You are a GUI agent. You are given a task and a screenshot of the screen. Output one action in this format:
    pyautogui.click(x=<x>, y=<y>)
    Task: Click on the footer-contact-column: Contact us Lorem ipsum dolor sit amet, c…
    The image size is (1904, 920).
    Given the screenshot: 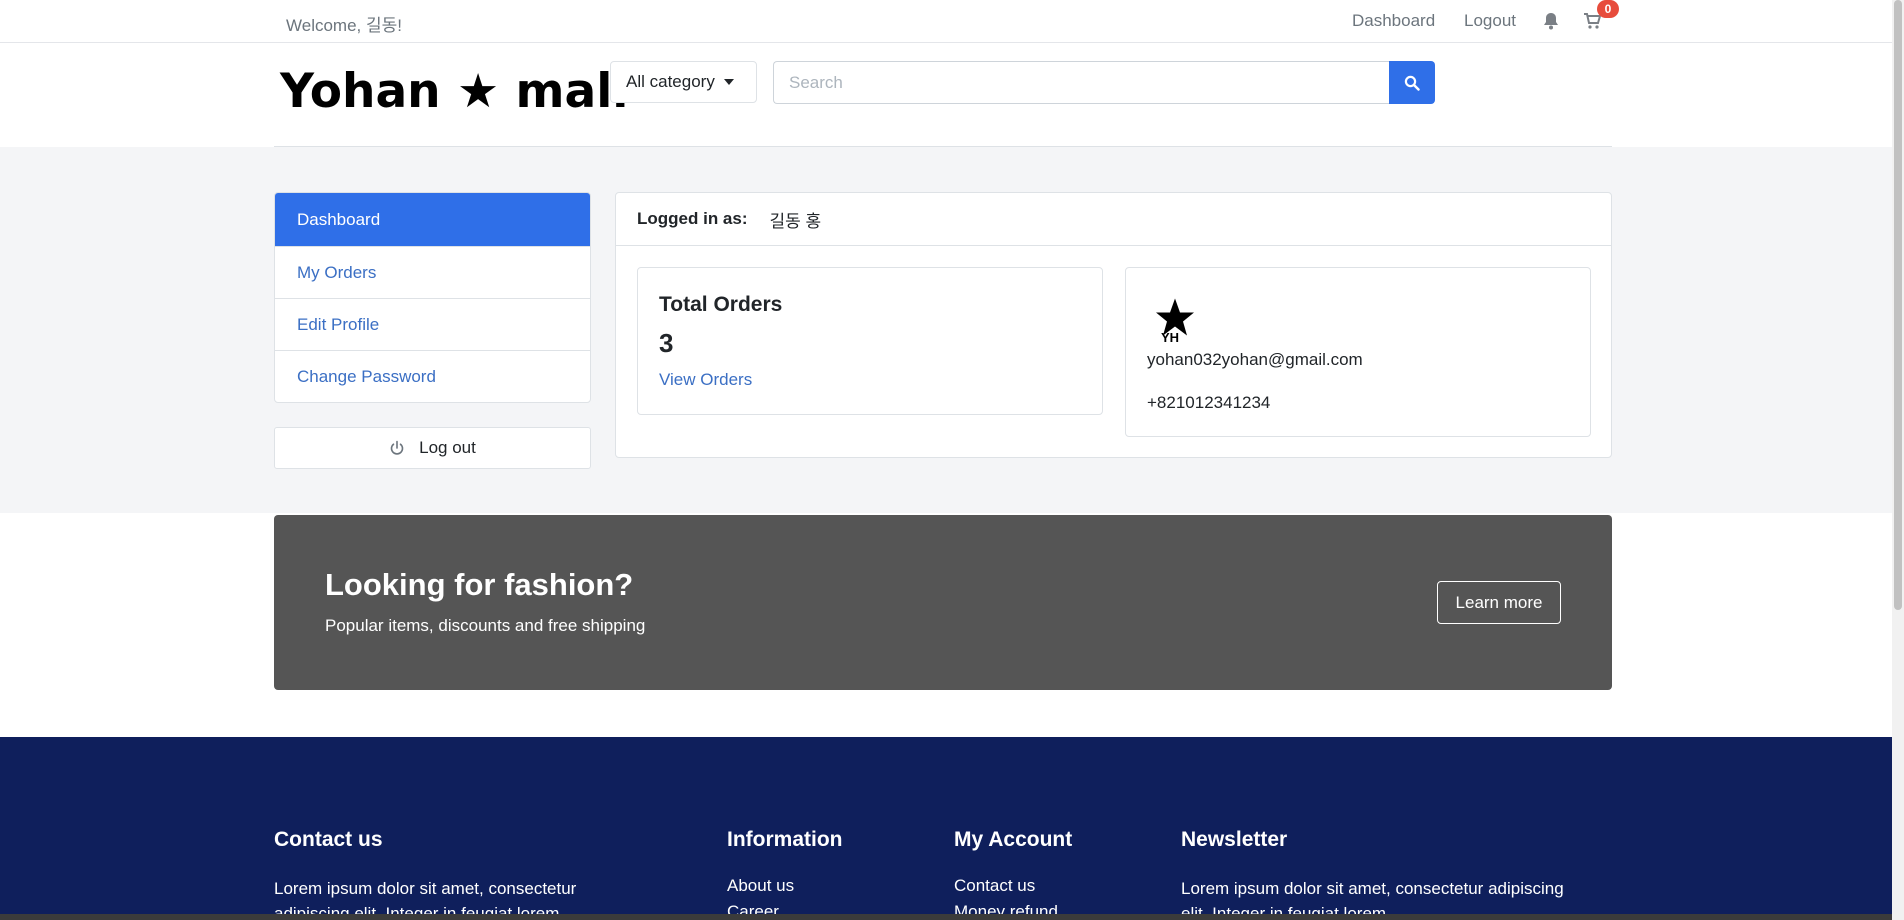 What is the action you would take?
    pyautogui.click(x=425, y=874)
    